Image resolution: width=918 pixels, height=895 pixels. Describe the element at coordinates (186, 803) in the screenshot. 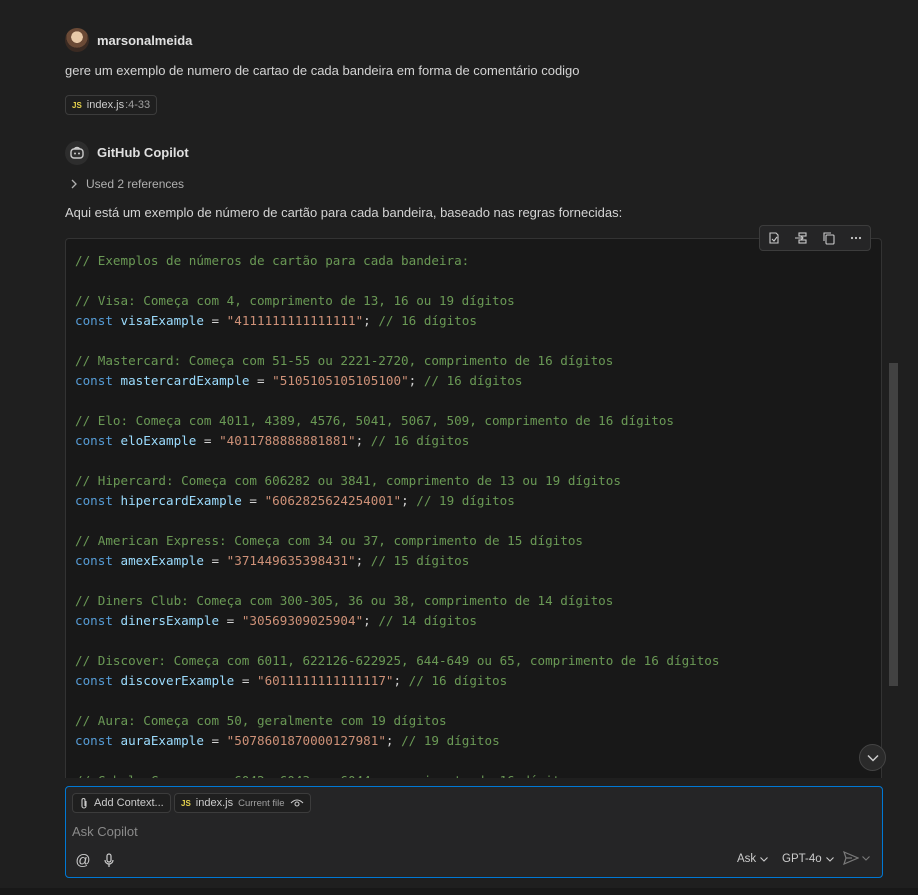

I see `js-file-icon: JS` at that location.